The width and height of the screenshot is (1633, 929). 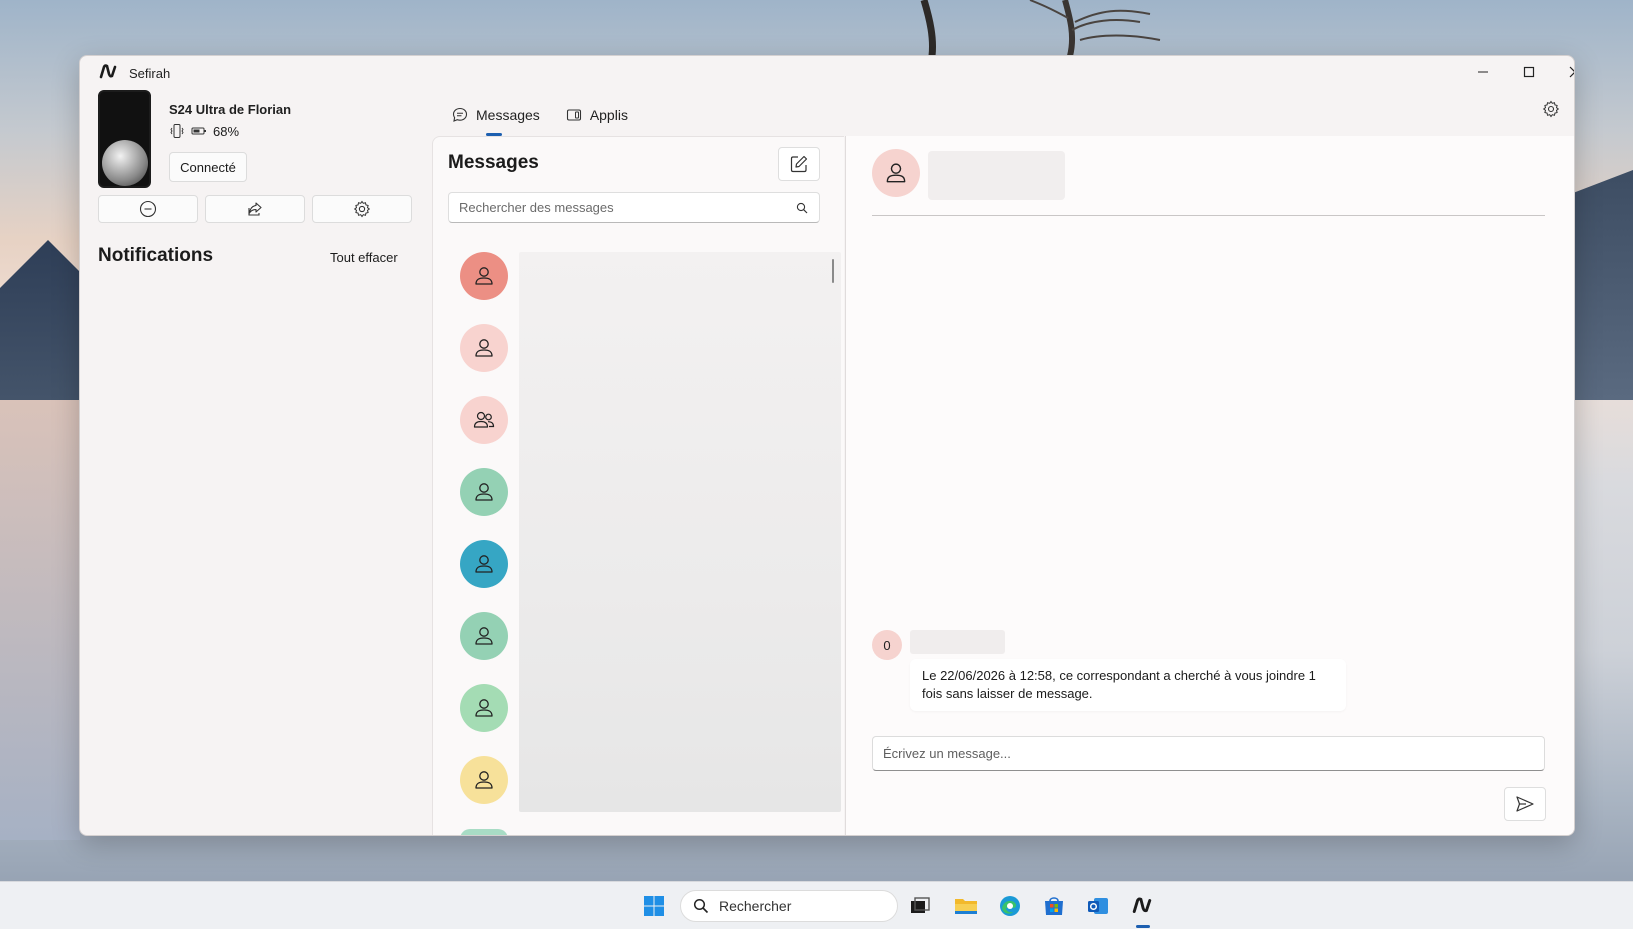 What do you see at coordinates (755, 906) in the screenshot?
I see `taskbar-search-label: Rechercher` at bounding box center [755, 906].